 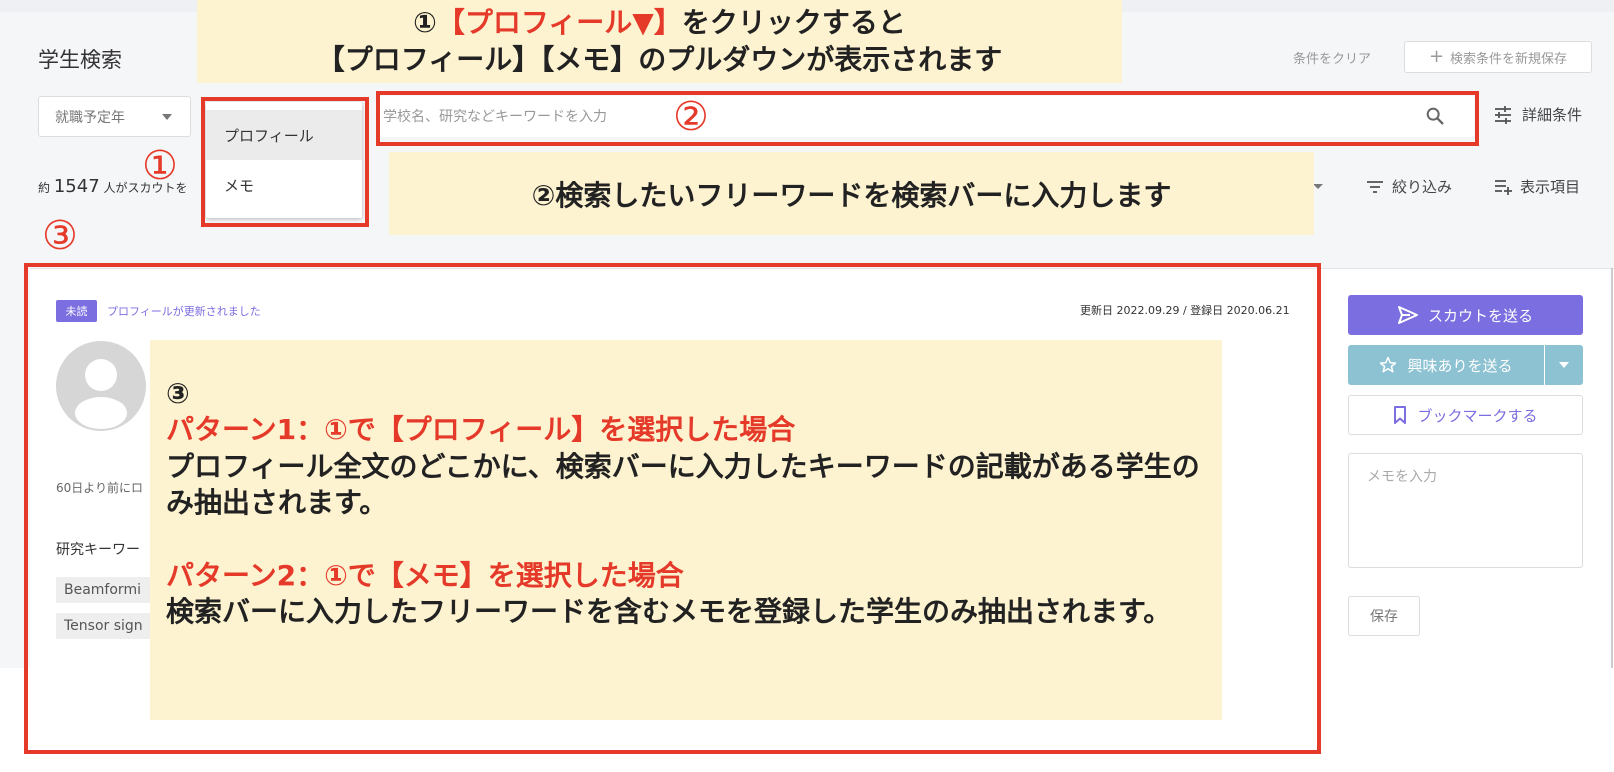 What do you see at coordinates (1552, 115) in the screenshot?
I see `detail-conditions-label: 詳細条件` at bounding box center [1552, 115].